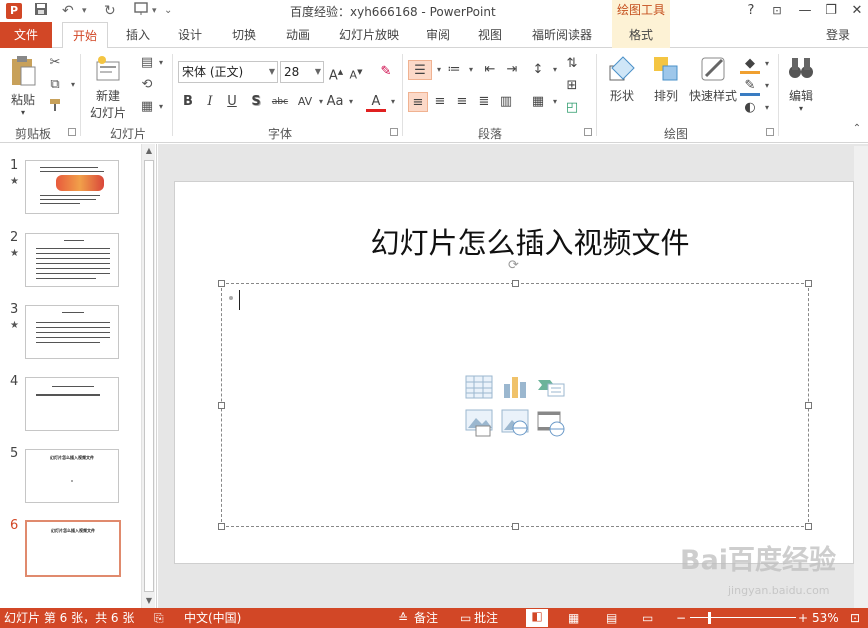  I want to click on zoom-out-button: −, so click(681, 618).